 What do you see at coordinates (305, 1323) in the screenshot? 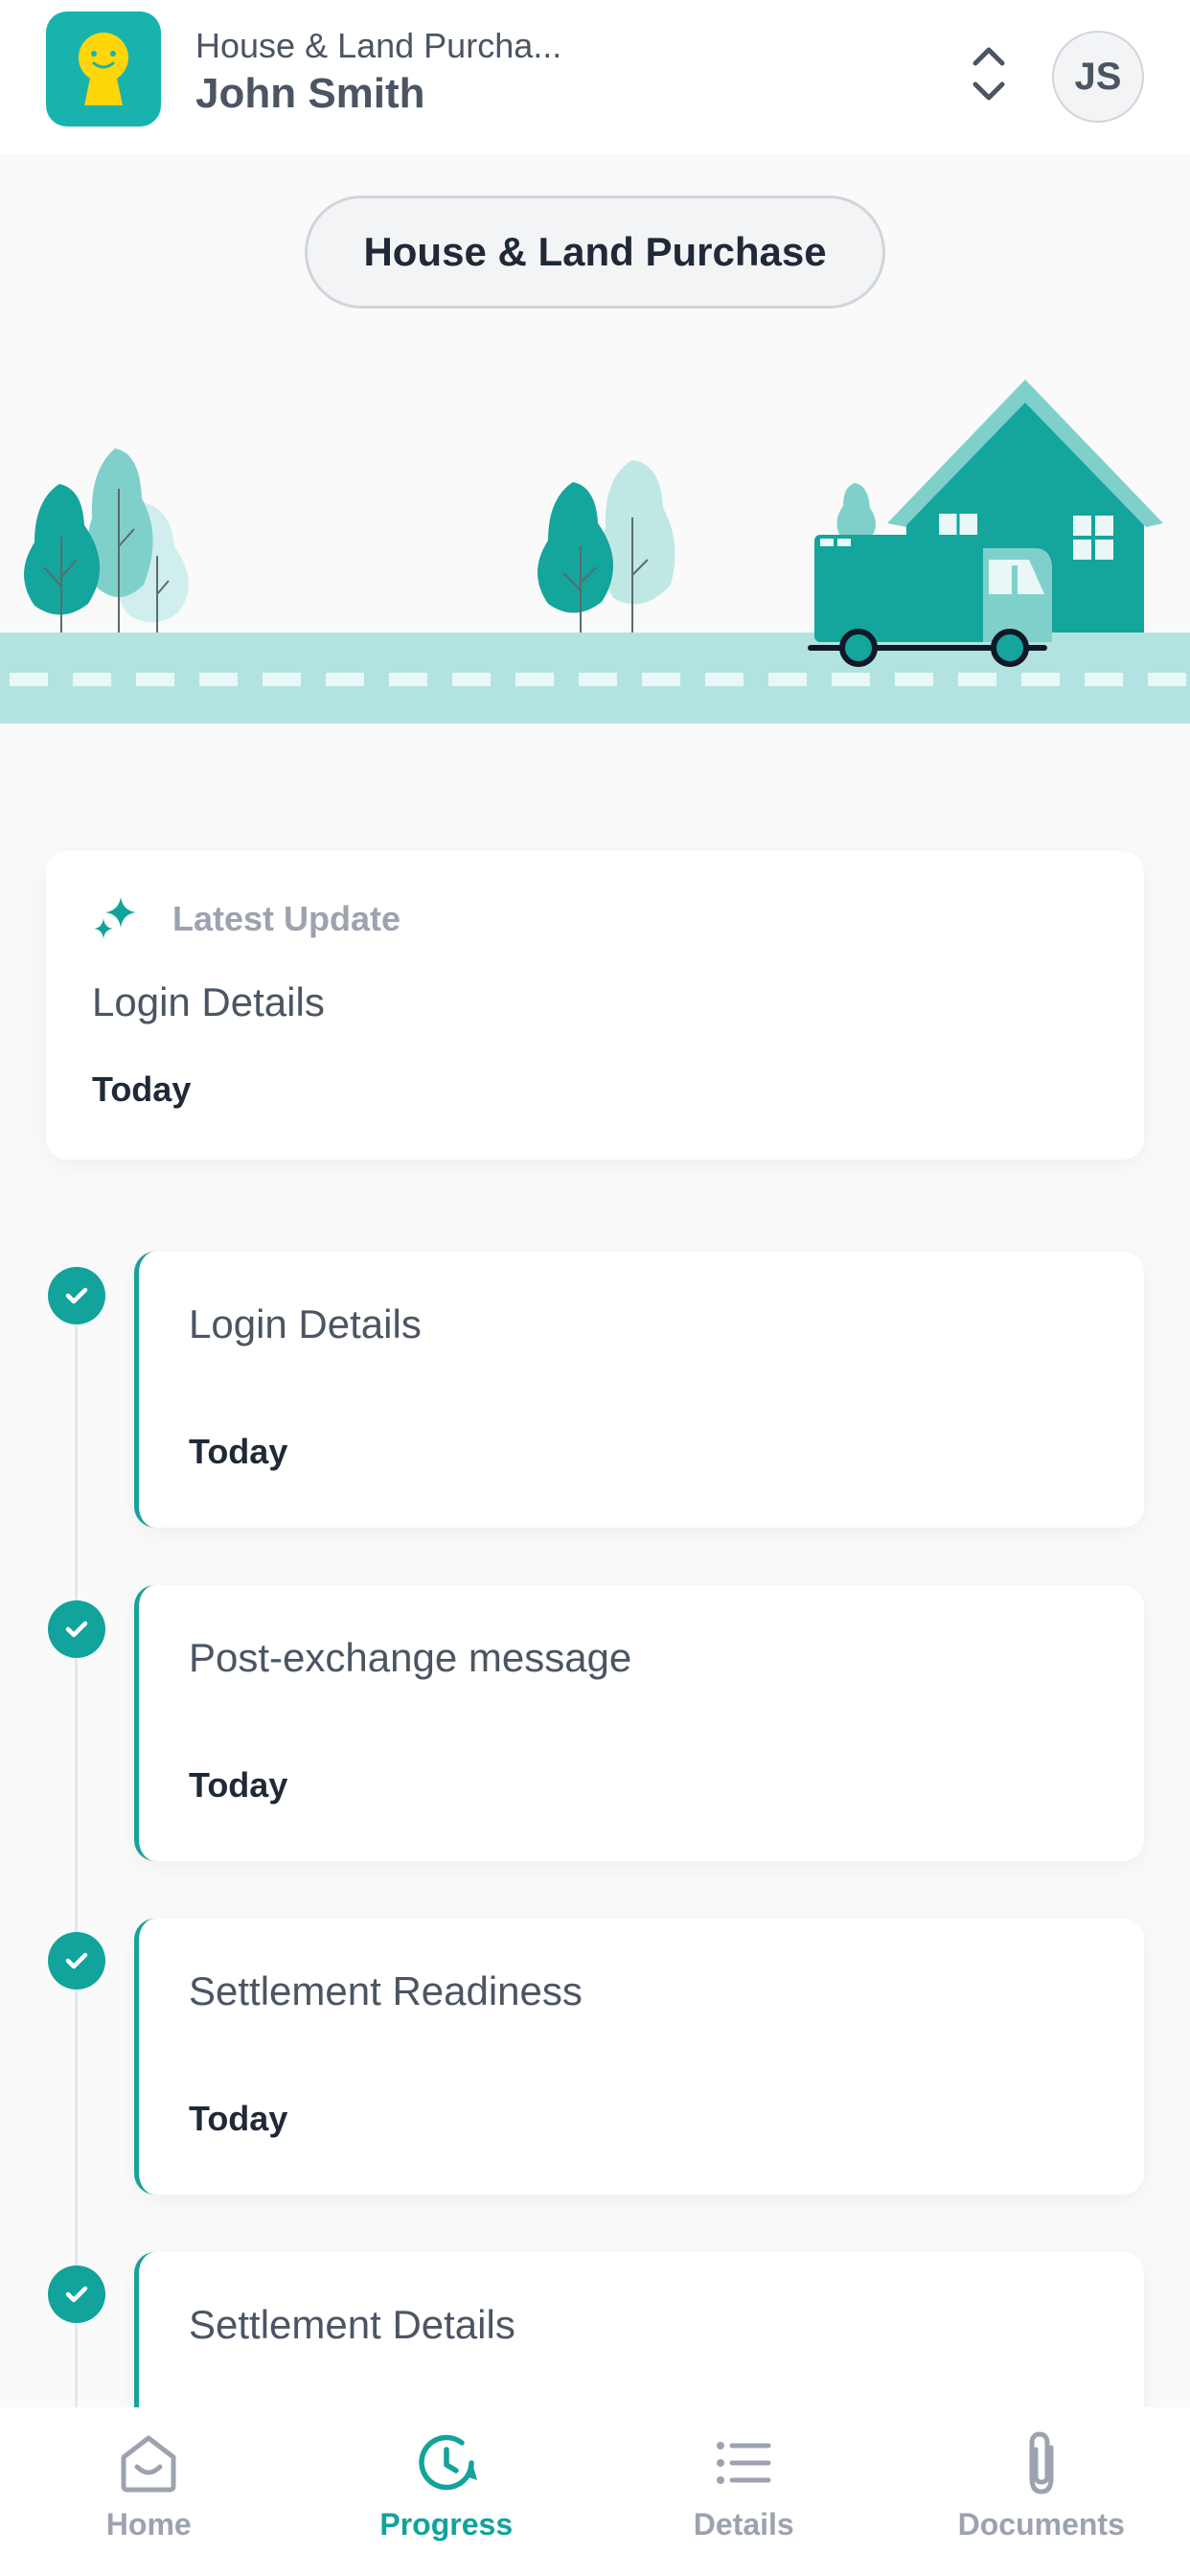
I see `timeline-item-title: Login Details` at bounding box center [305, 1323].